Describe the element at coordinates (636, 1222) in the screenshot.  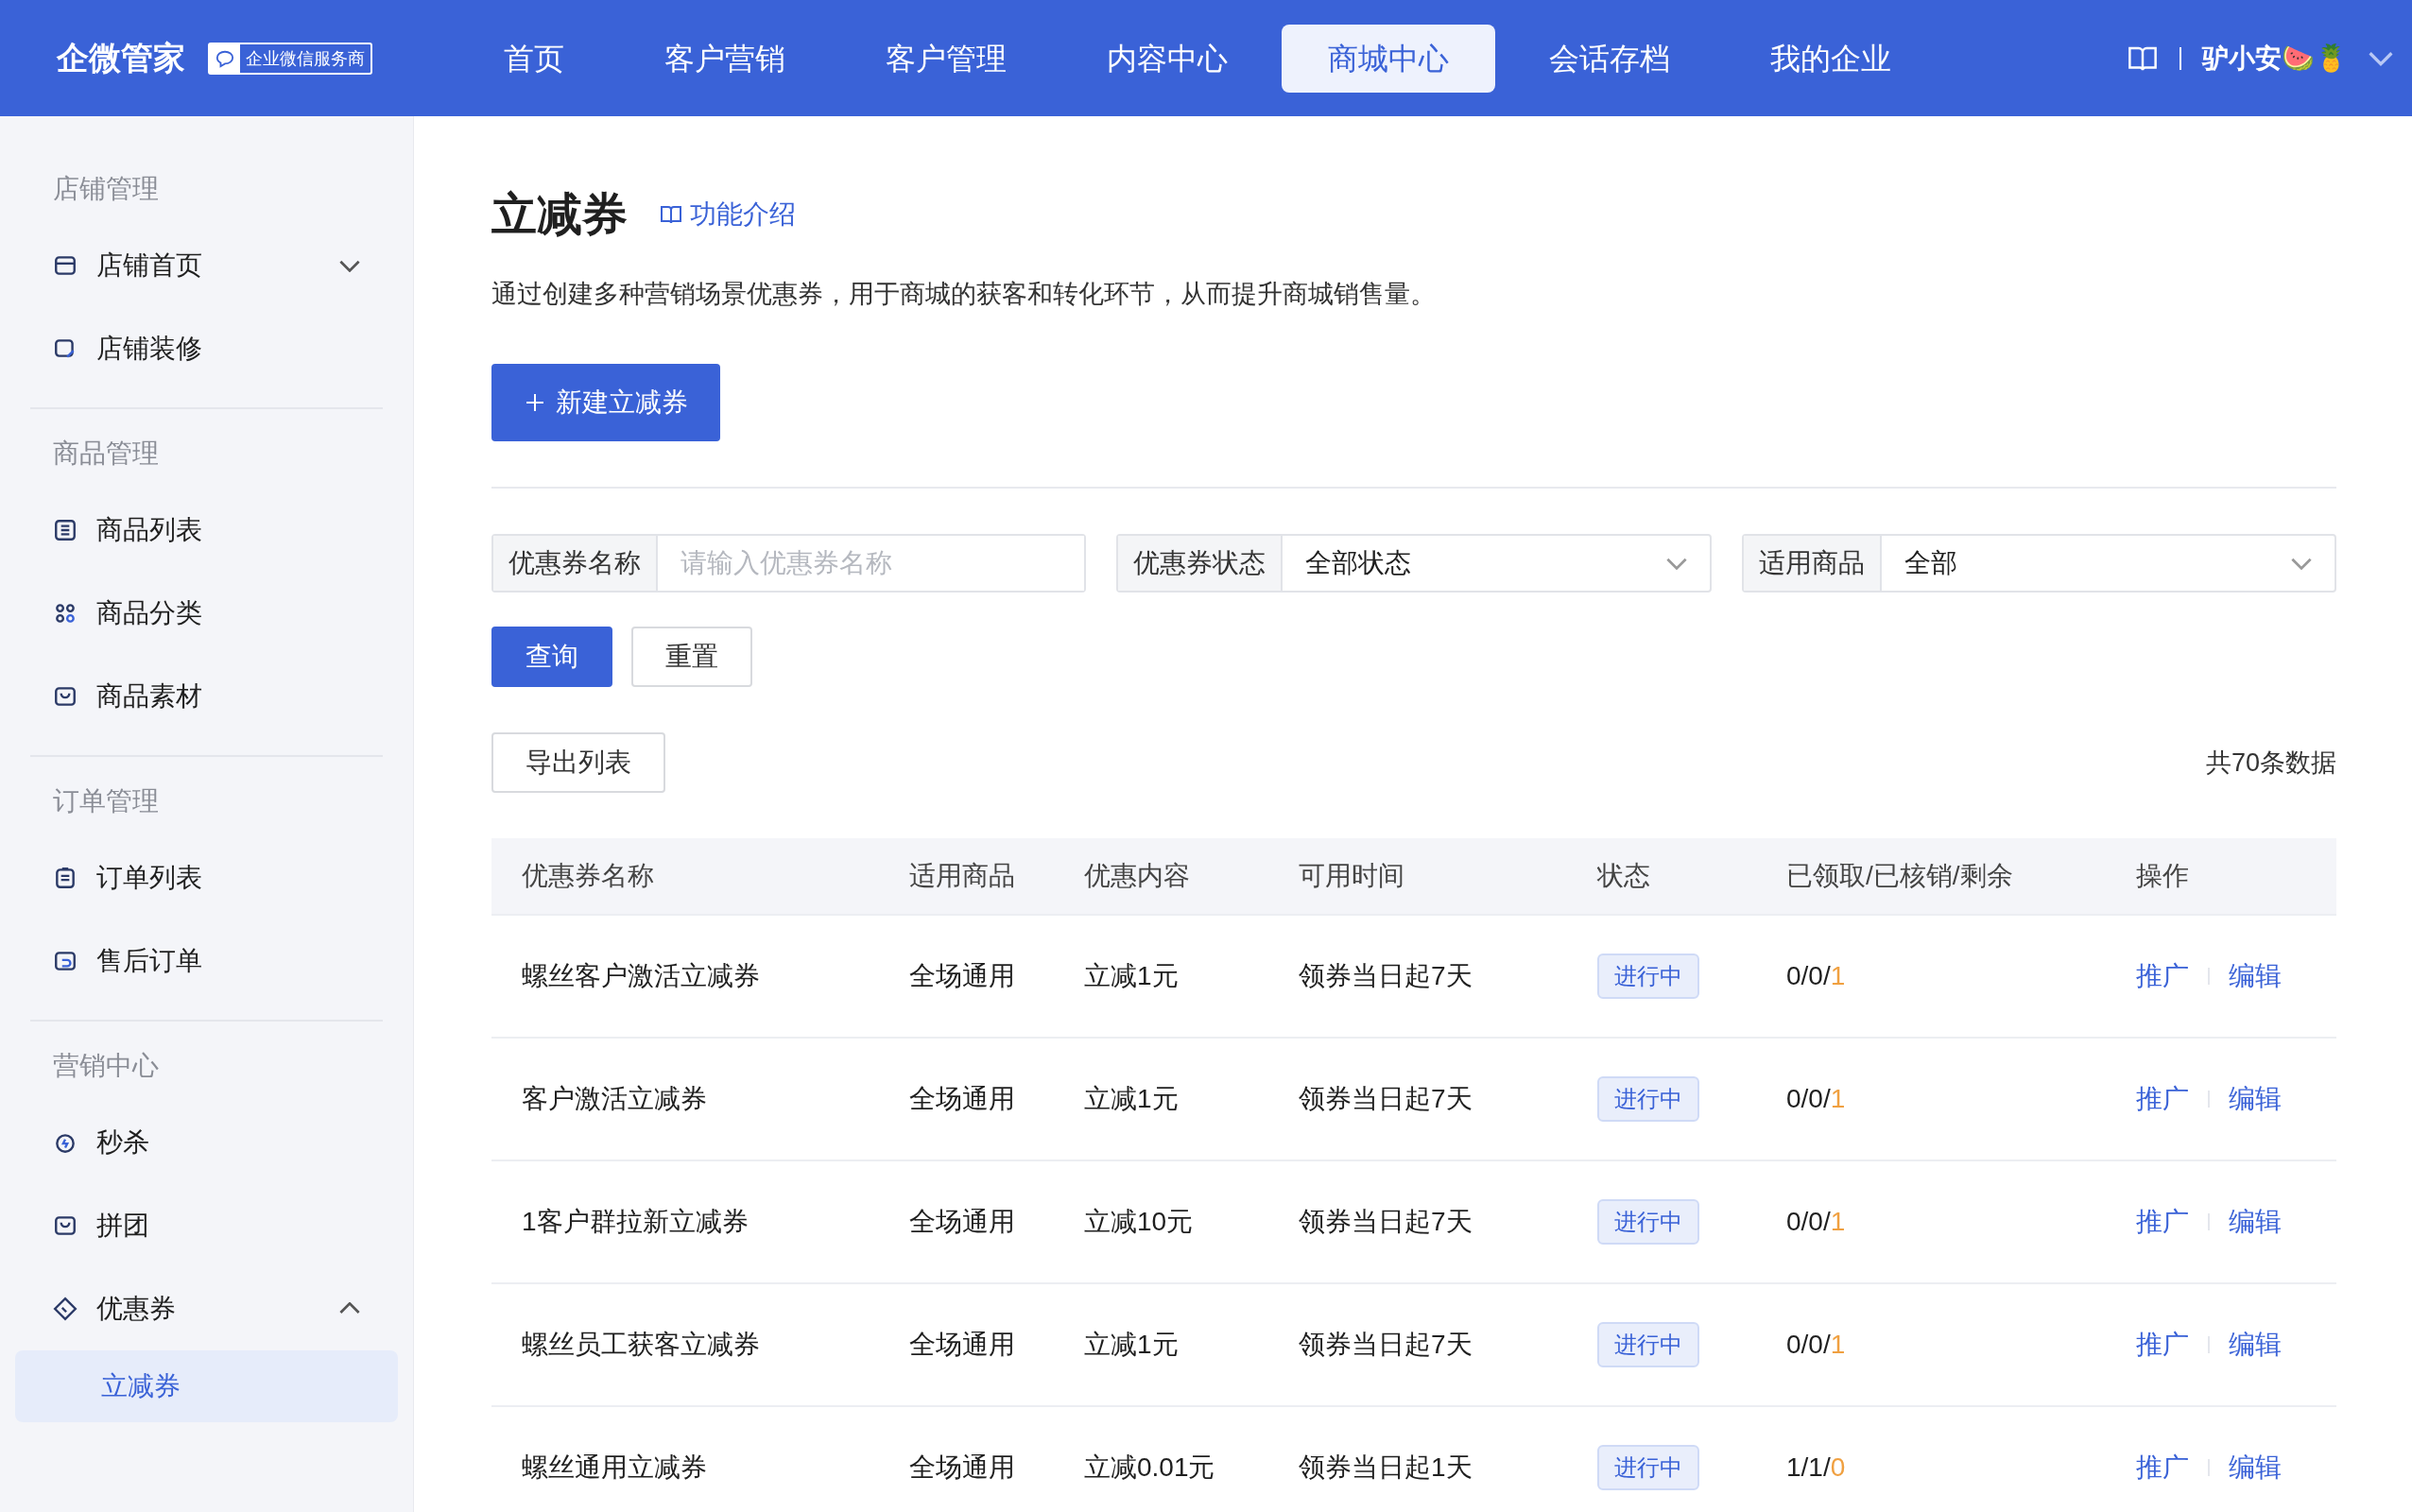
I see `table-cell-text: 1客户群拉新立减券` at that location.